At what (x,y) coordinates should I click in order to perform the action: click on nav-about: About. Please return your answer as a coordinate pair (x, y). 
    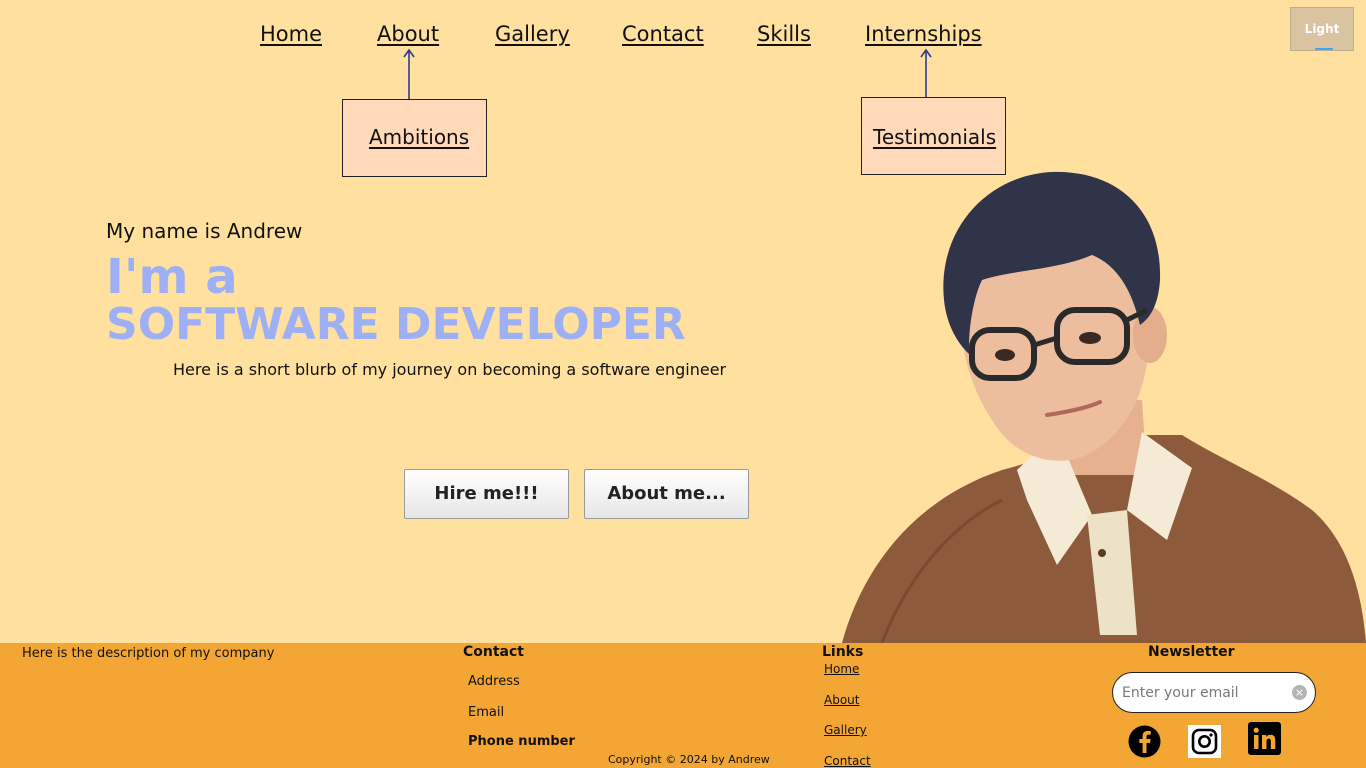
    Looking at the image, I should click on (408, 34).